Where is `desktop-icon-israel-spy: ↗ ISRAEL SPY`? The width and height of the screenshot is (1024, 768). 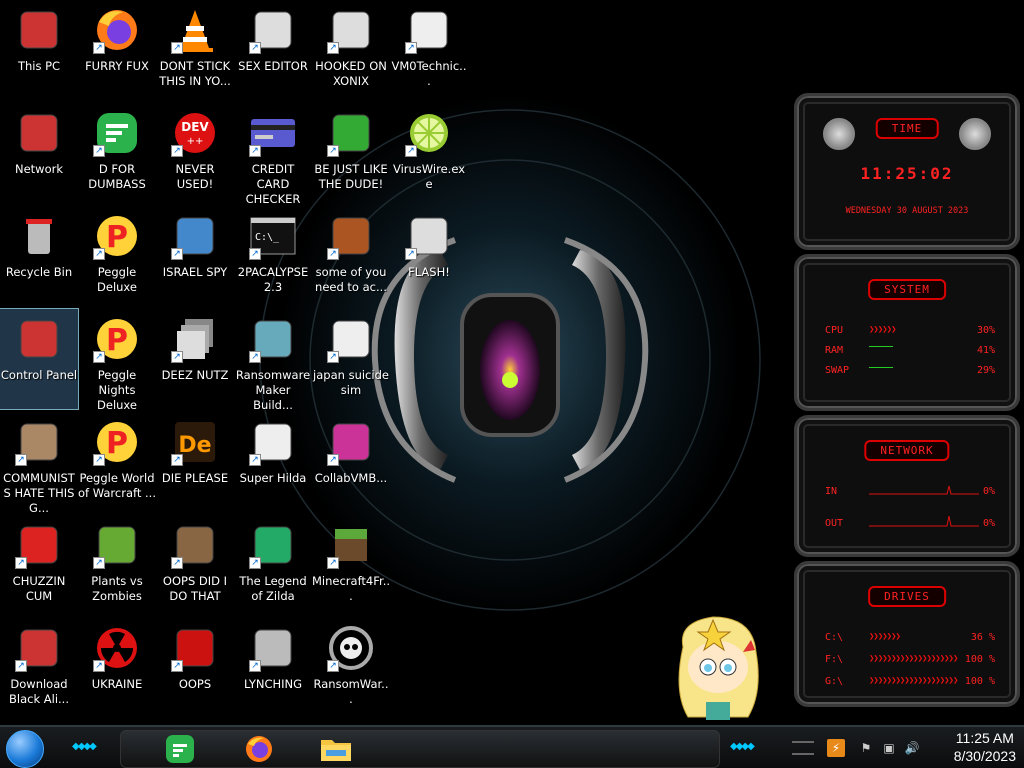
desktop-icon-israel-spy: ↗ ISRAEL SPY is located at coordinates (195, 256).